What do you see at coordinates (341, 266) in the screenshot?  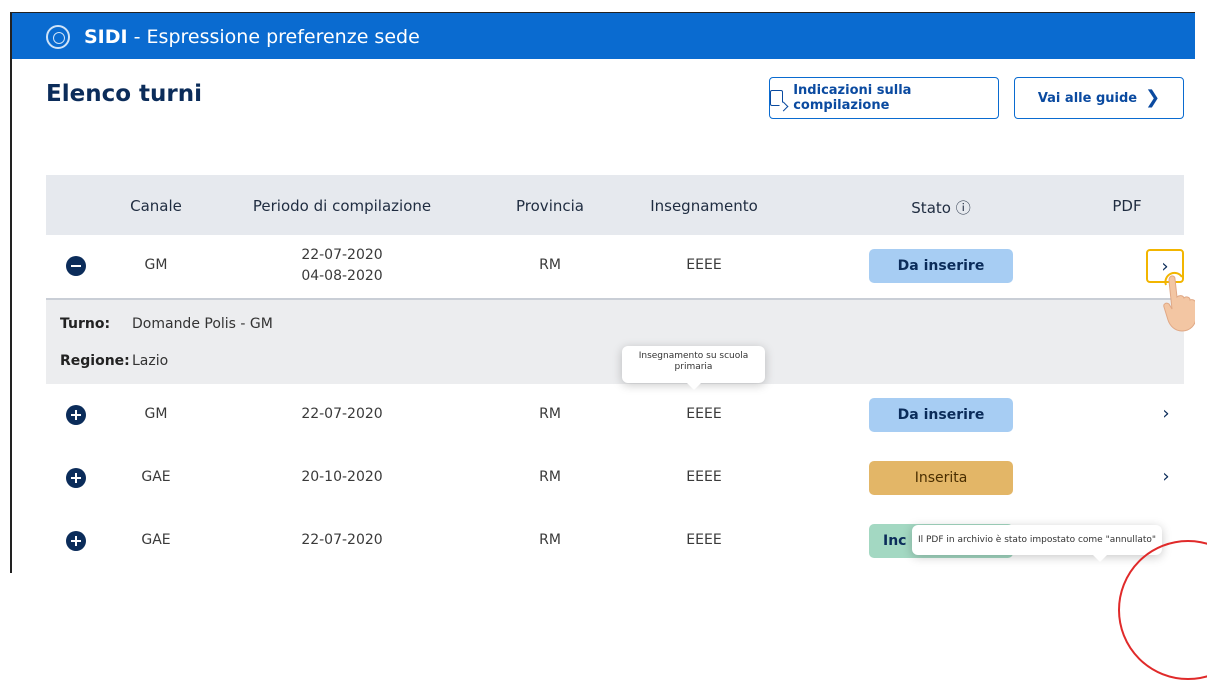 I see `cell-periodo: 22-07-2020 04-08-2020` at bounding box center [341, 266].